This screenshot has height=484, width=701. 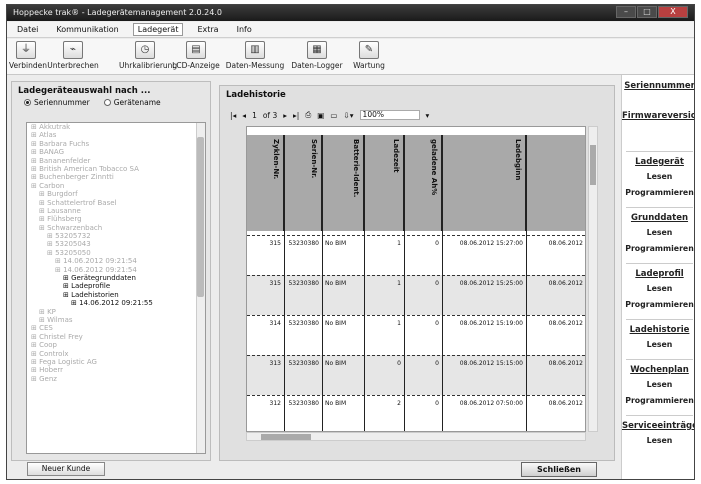 What do you see at coordinates (275, 283) in the screenshot?
I see `table-cell: 315` at bounding box center [275, 283].